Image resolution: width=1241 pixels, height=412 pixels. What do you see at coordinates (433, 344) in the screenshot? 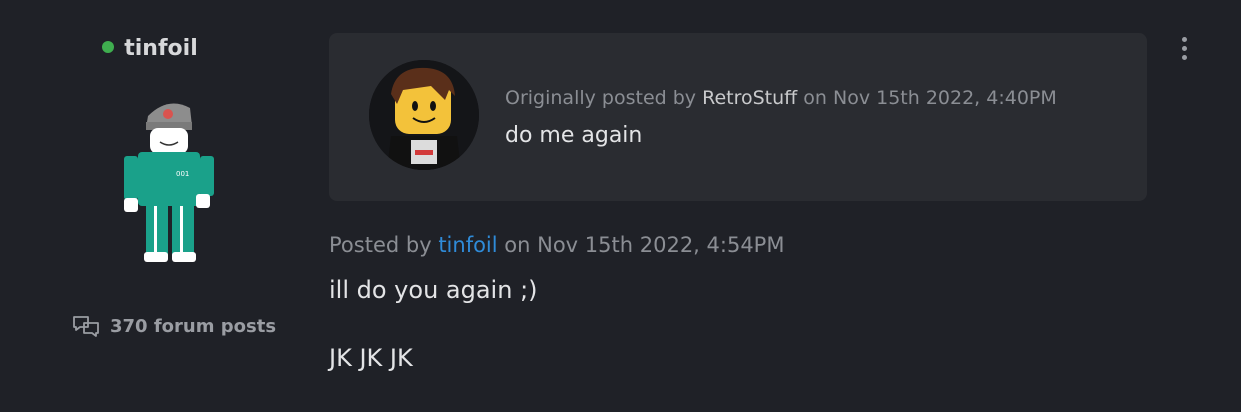
I see `post-body: ill do you again ;) JK JK JK` at bounding box center [433, 344].